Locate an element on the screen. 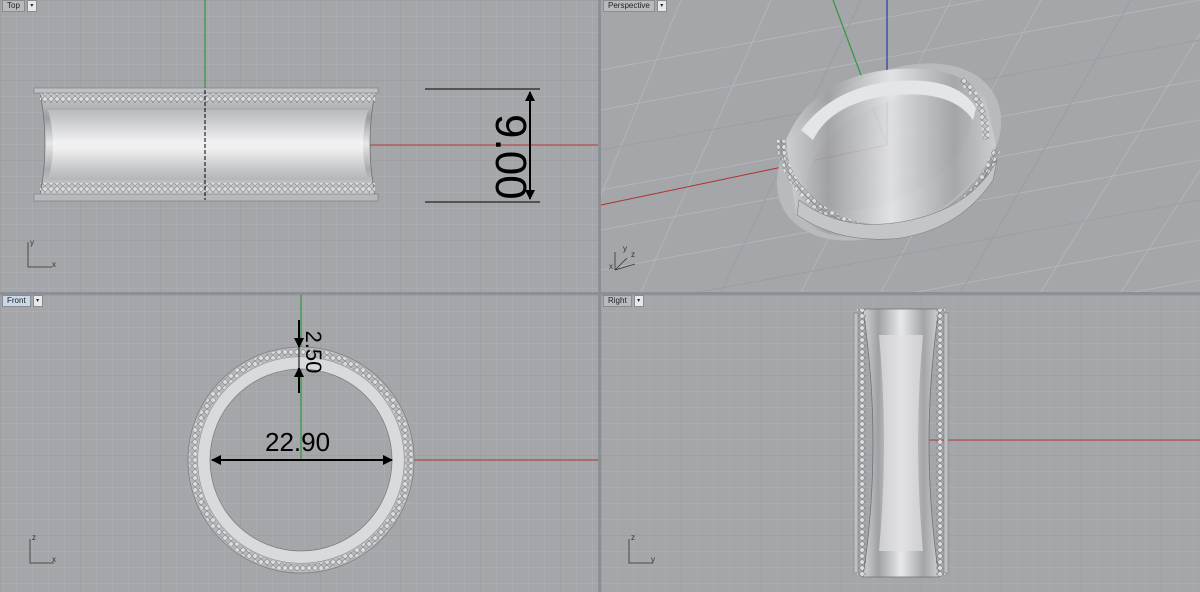 This screenshot has height=592, width=1200. viewport-right-label: Right is located at coordinates (617, 301).